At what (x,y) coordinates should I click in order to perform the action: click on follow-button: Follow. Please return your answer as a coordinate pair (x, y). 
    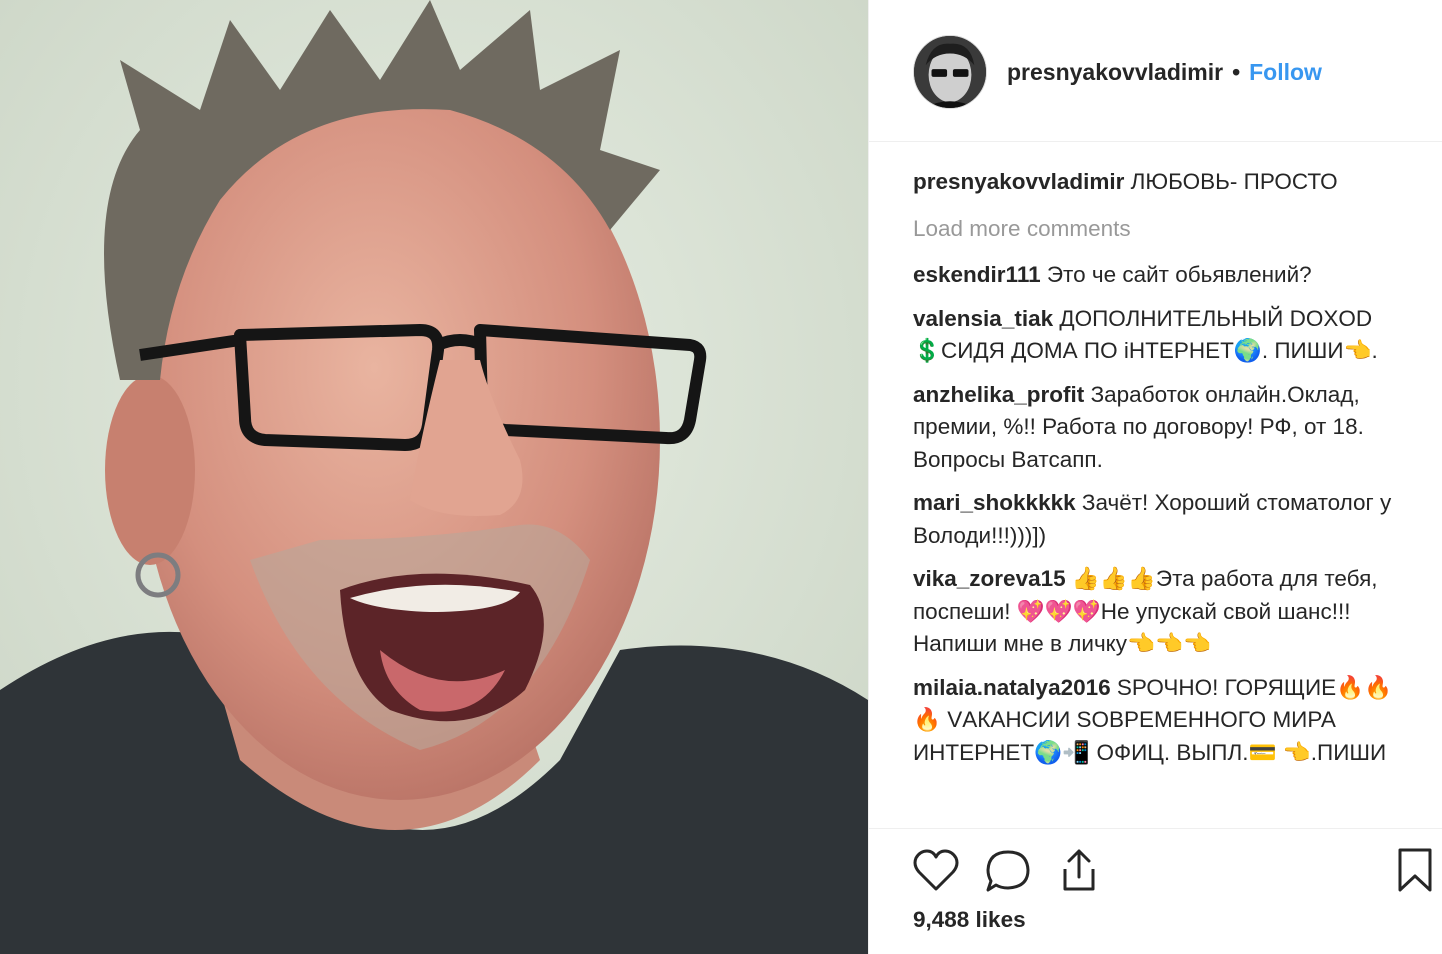
    Looking at the image, I should click on (1285, 72).